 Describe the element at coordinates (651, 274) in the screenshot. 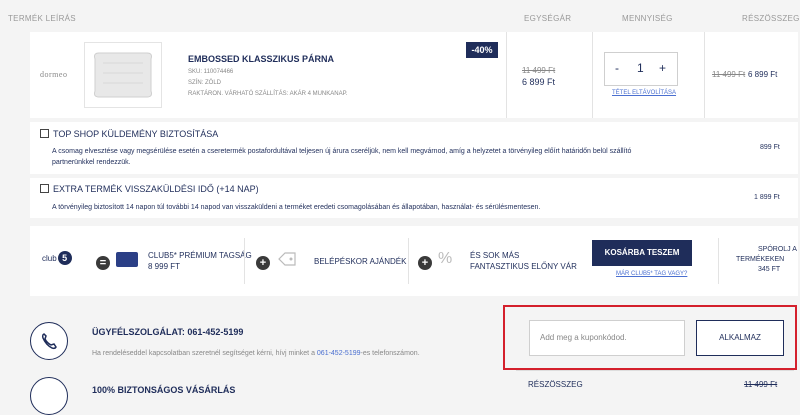

I see `club-member-link: MÁR CLUB5* TAG VAGY?` at that location.